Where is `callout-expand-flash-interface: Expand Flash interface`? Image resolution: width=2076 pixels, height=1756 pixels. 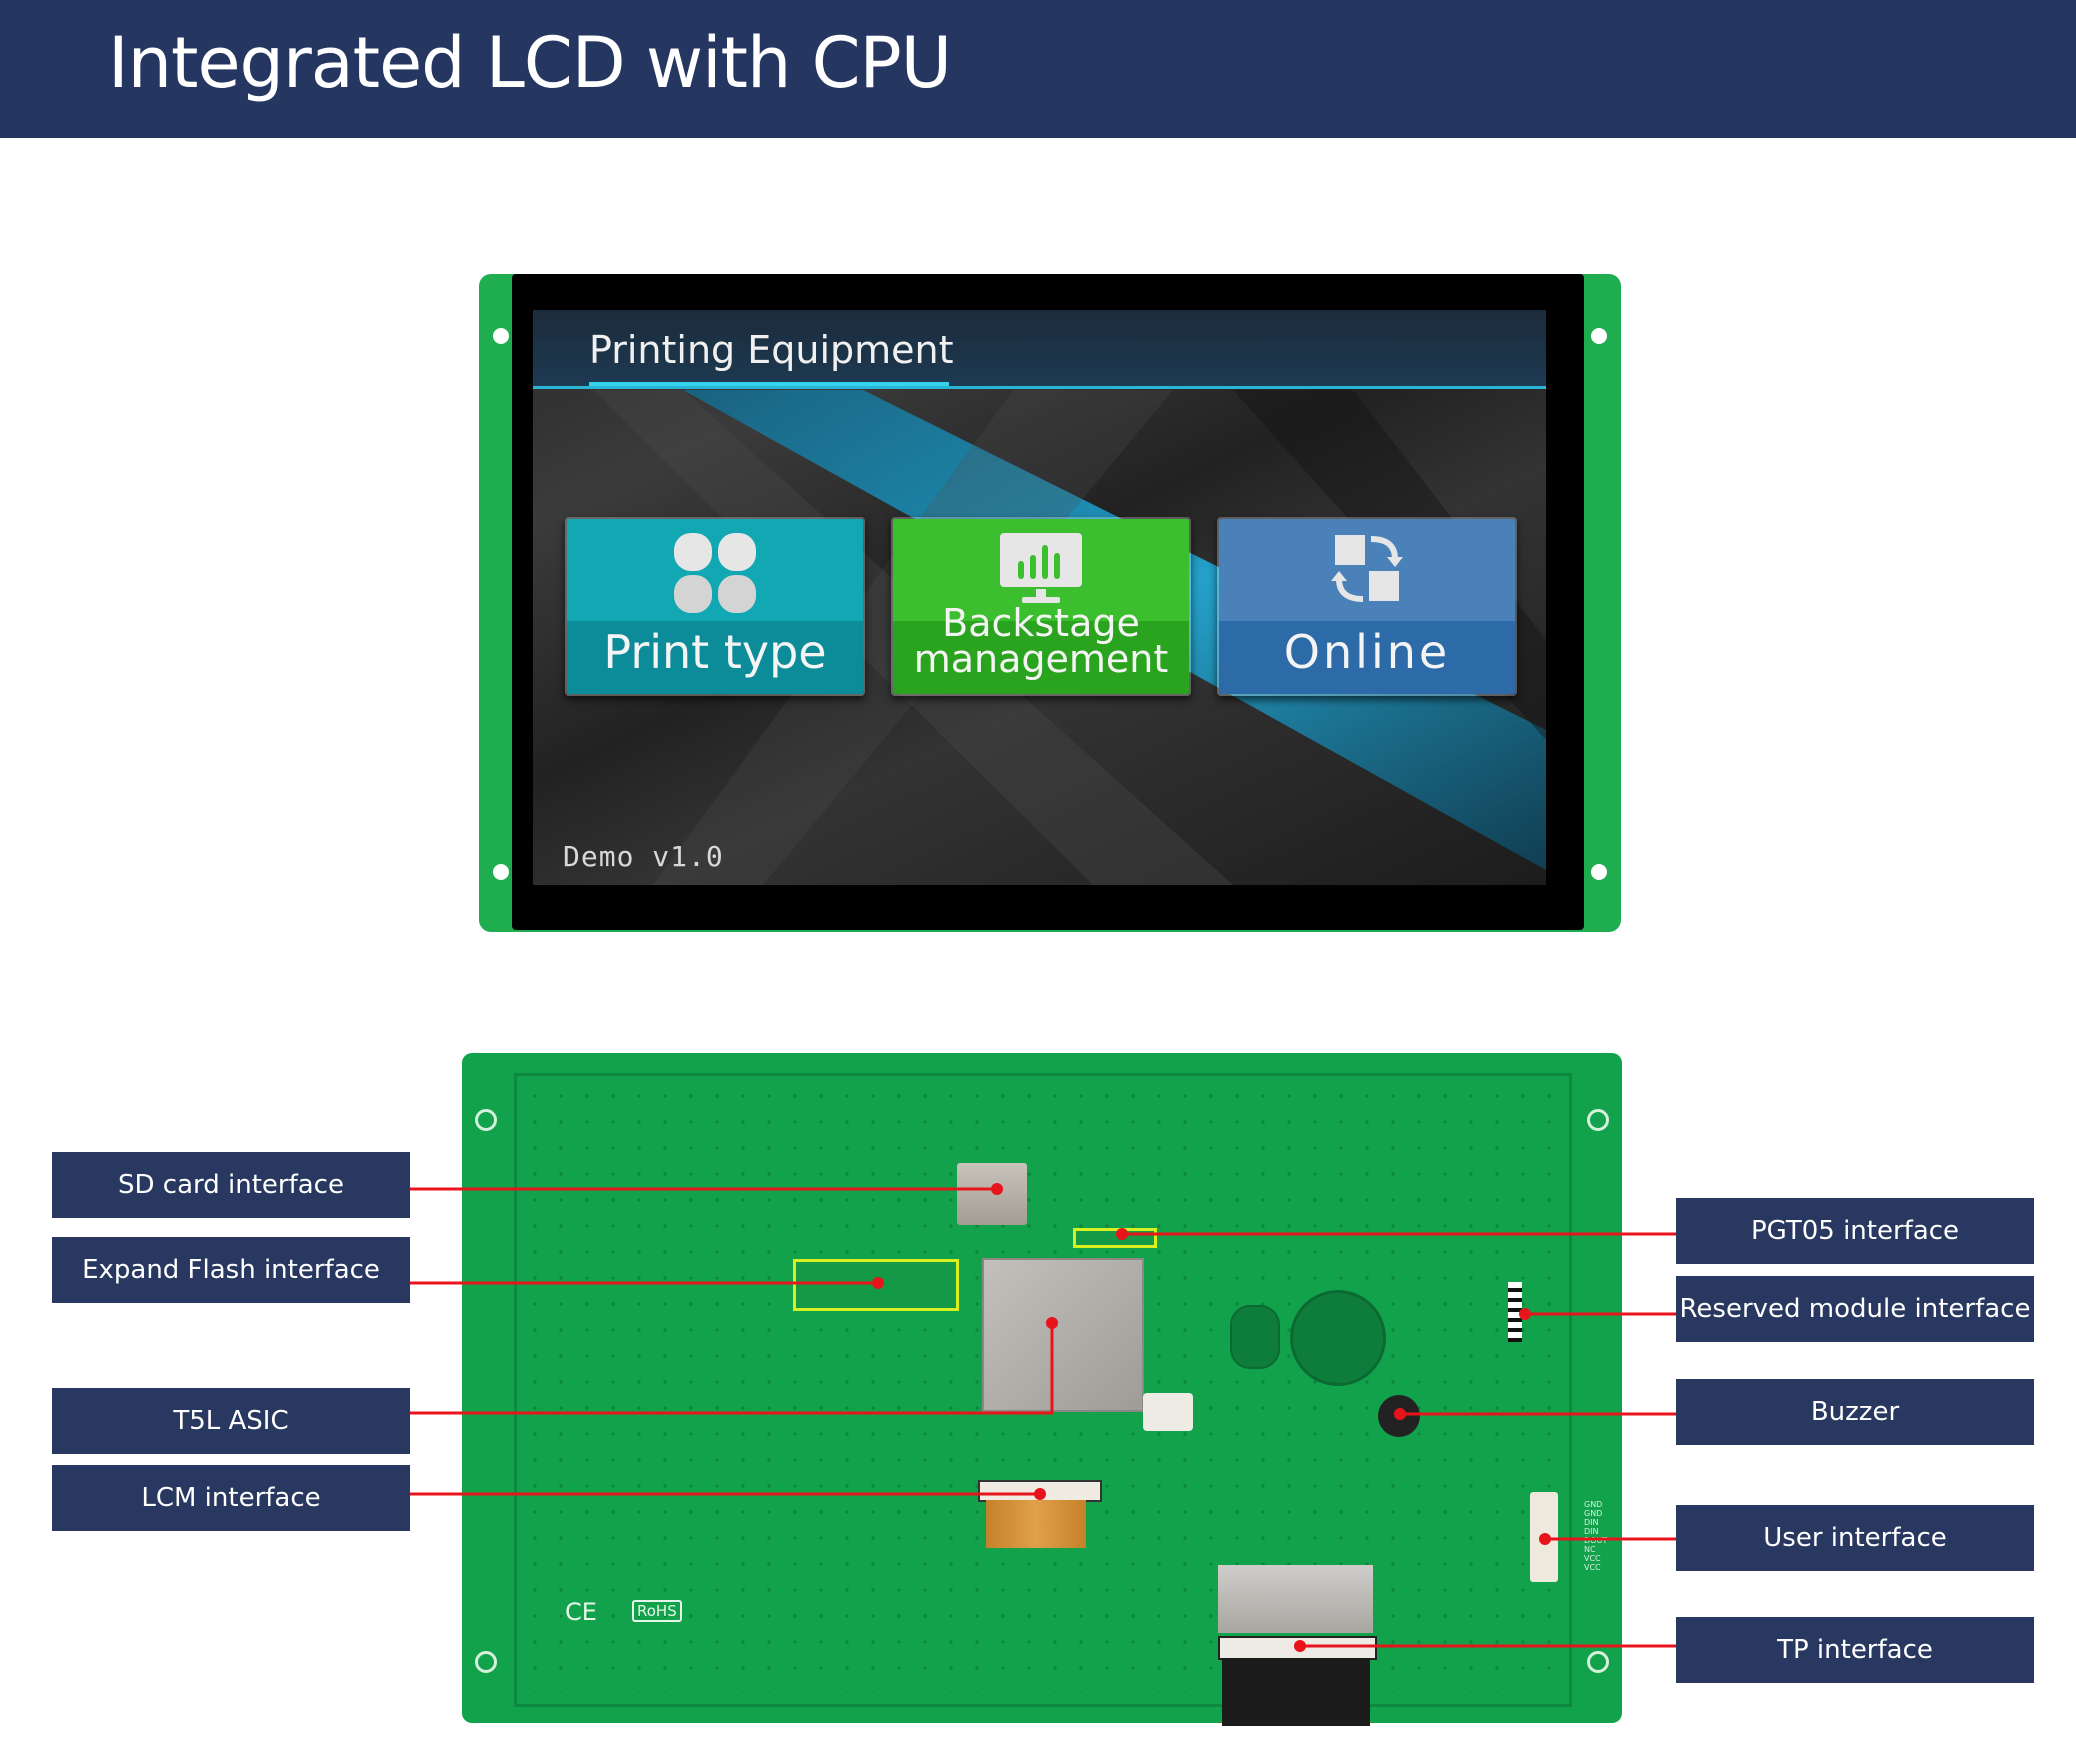
callout-expand-flash-interface: Expand Flash interface is located at coordinates (231, 1270).